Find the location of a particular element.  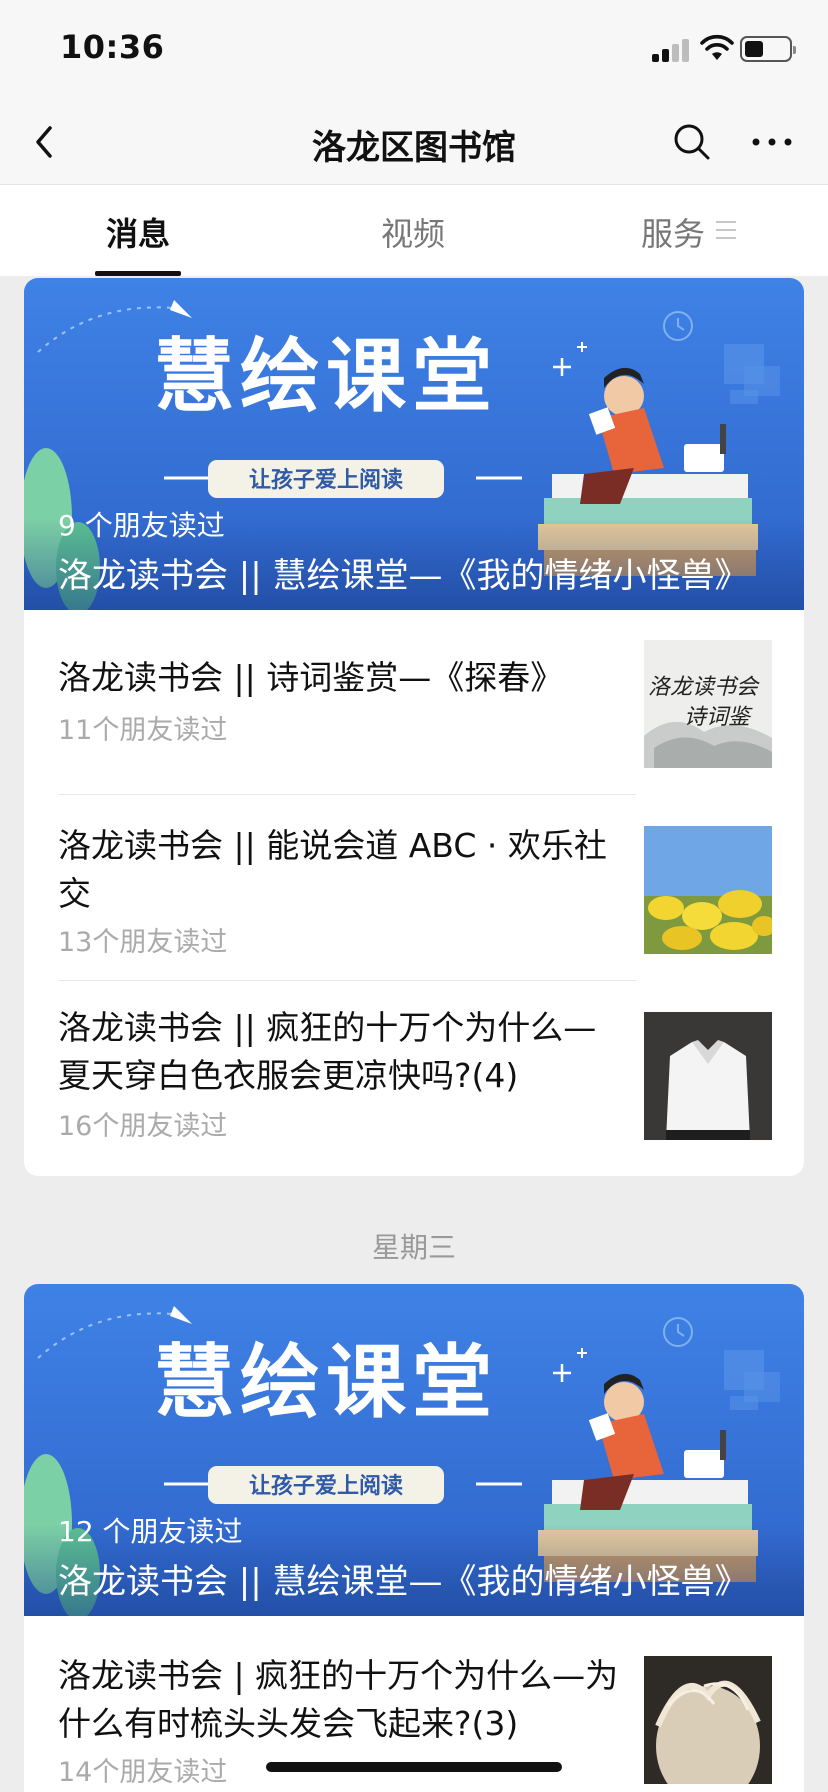

home-indicator is located at coordinates (414, 1767).